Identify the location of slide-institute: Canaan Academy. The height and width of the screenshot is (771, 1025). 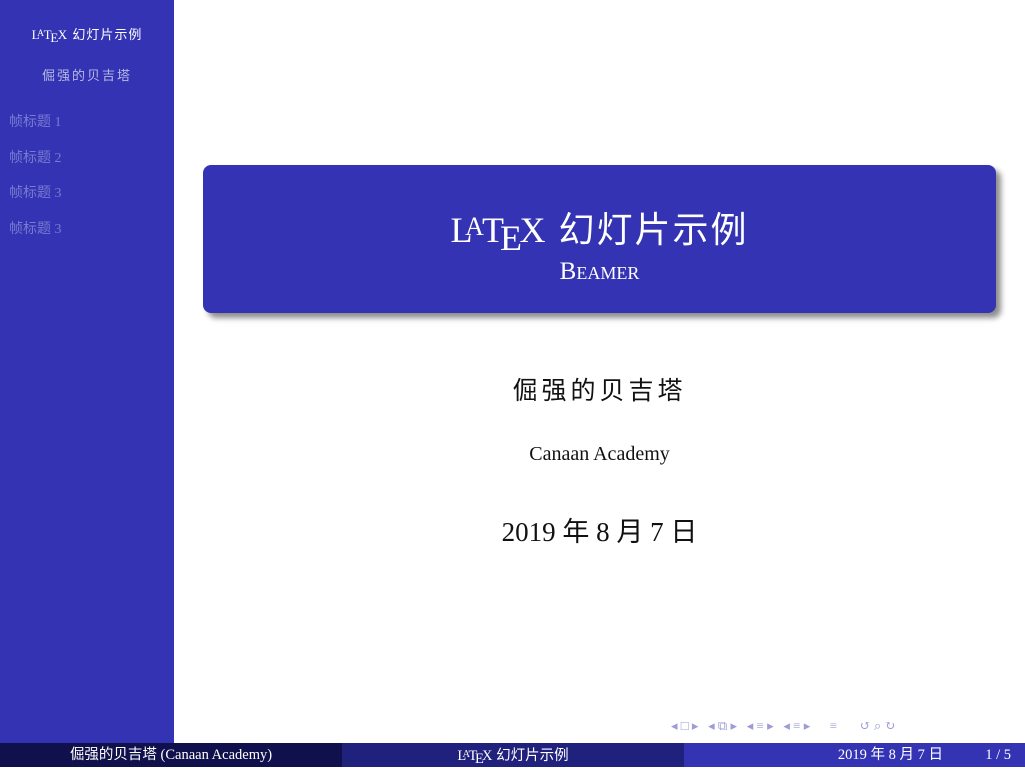
(599, 454).